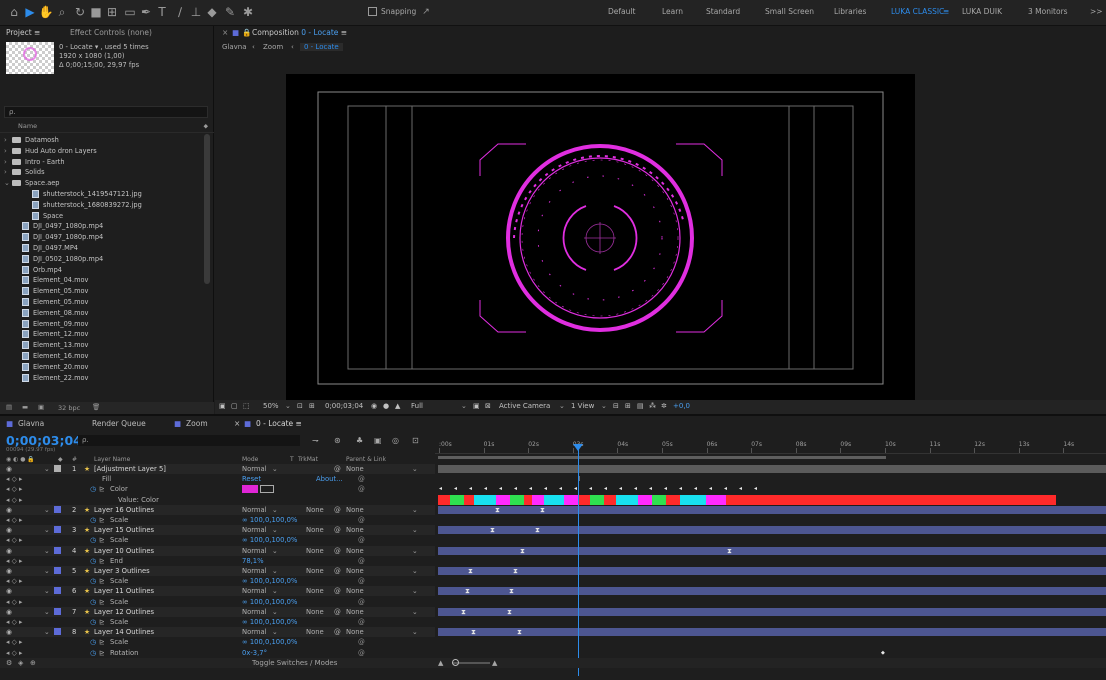 This screenshot has width=1106, height=680. Describe the element at coordinates (51, 345) in the screenshot. I see `project-item: Element_13.mov` at that location.